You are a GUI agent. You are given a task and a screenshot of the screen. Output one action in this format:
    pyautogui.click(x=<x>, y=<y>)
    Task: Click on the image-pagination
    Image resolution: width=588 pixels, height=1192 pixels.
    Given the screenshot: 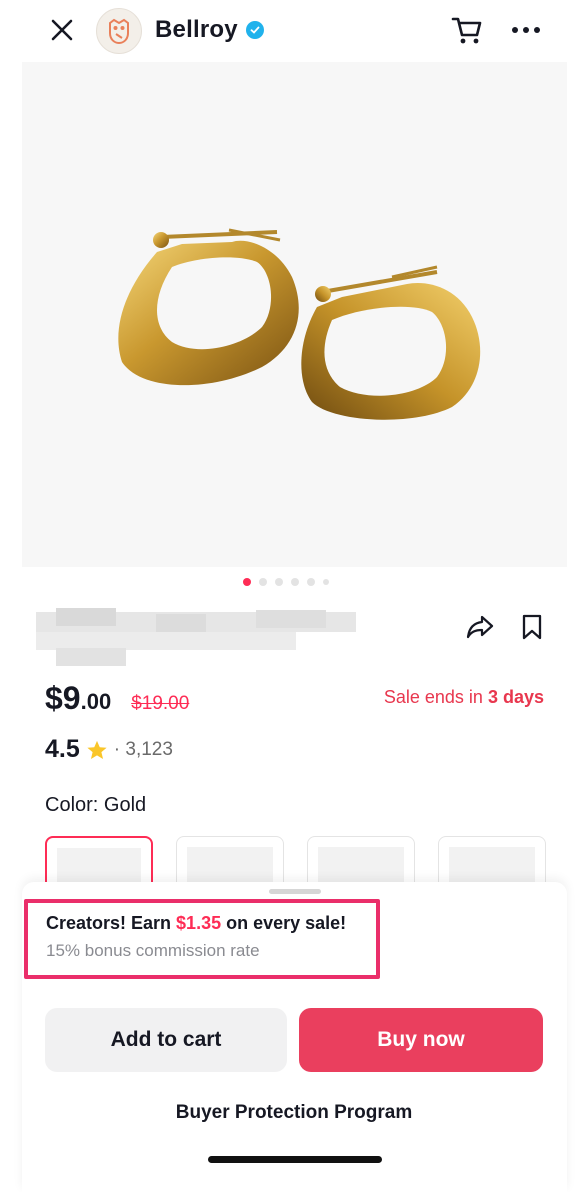 What is the action you would take?
    pyautogui.click(x=294, y=582)
    